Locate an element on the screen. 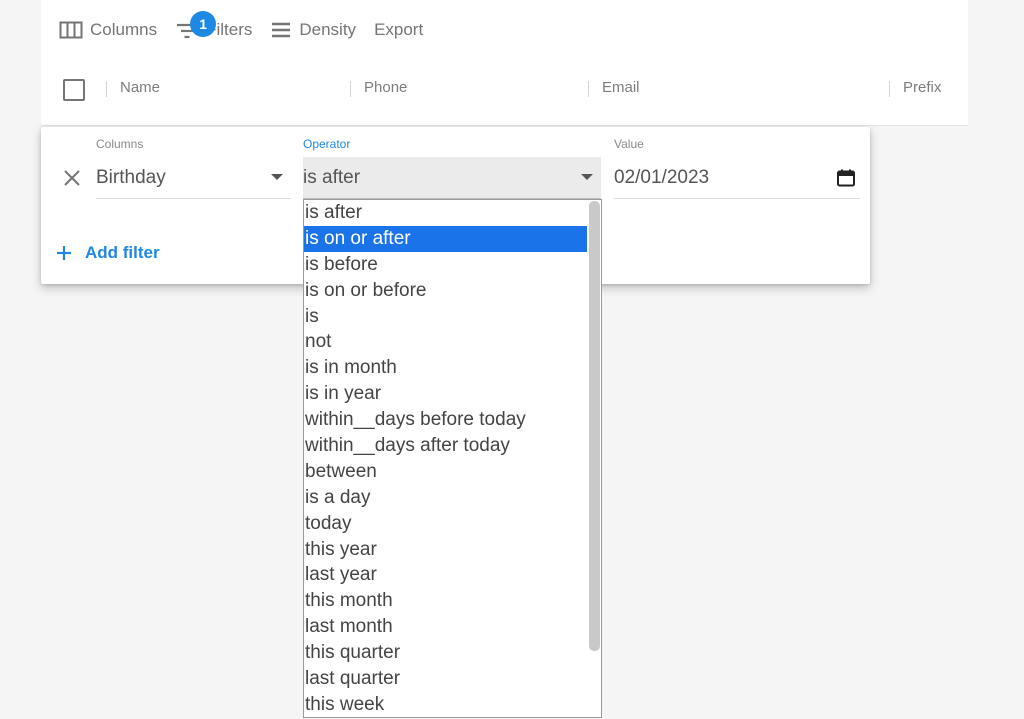 Image resolution: width=1024 pixels, height=719 pixels. operator-option: within__days after today is located at coordinates (445, 446).